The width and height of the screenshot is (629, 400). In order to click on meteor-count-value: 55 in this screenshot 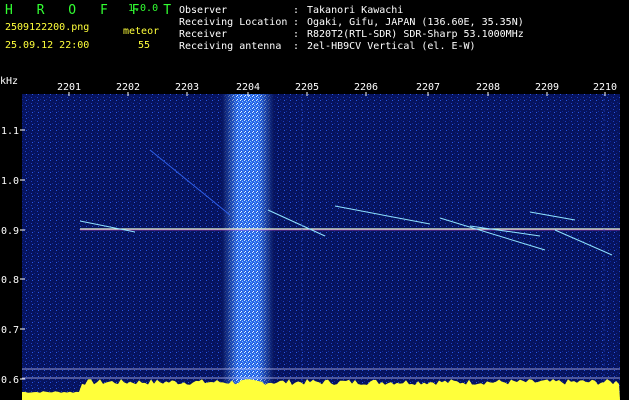, I will do `click(144, 45)`.